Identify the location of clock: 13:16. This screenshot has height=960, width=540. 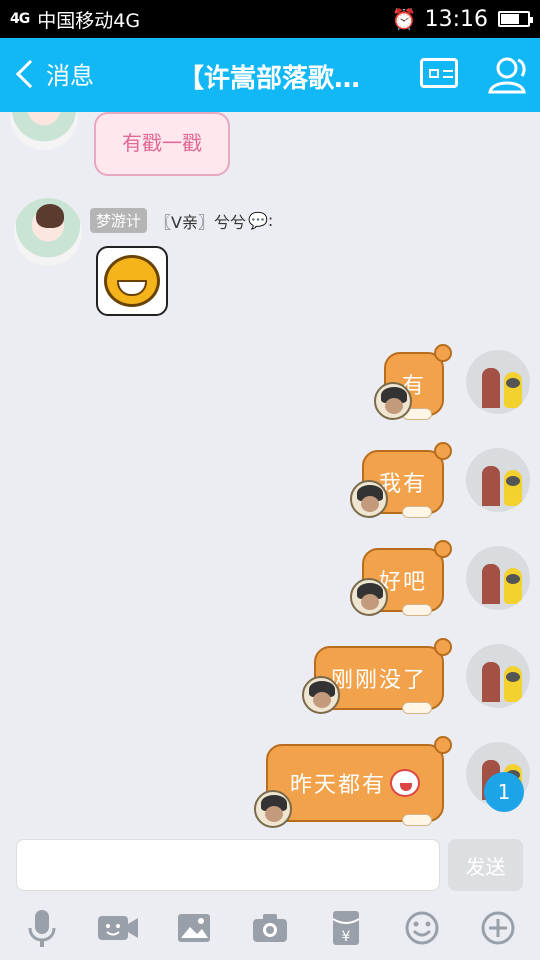
(456, 19).